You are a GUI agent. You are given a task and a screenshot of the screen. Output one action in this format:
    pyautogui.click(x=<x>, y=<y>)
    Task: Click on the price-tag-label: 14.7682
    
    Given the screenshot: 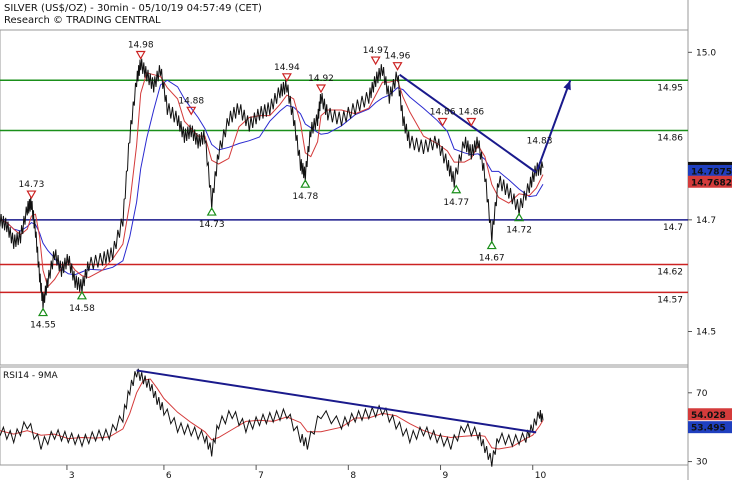 What is the action you would take?
    pyautogui.click(x=711, y=183)
    